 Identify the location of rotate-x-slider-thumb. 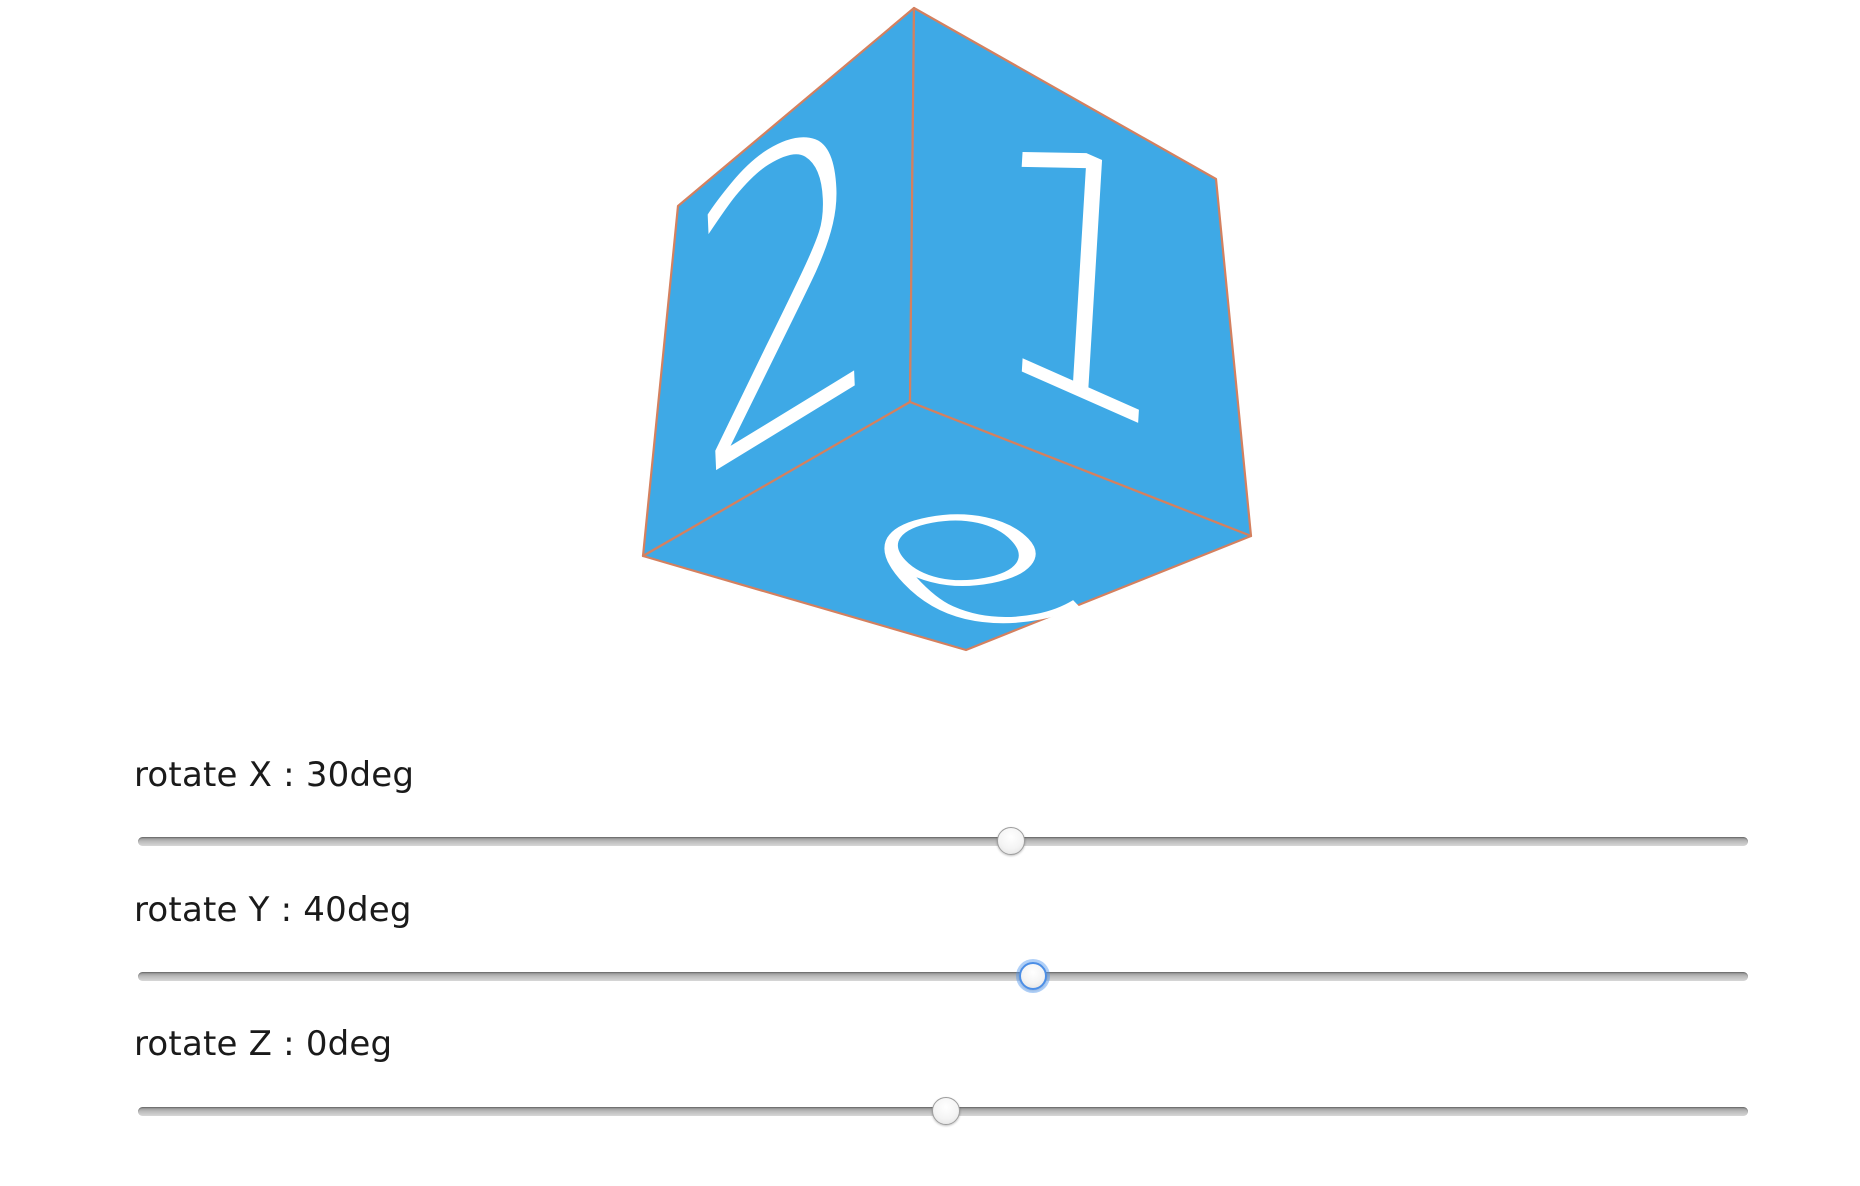
(1010, 841).